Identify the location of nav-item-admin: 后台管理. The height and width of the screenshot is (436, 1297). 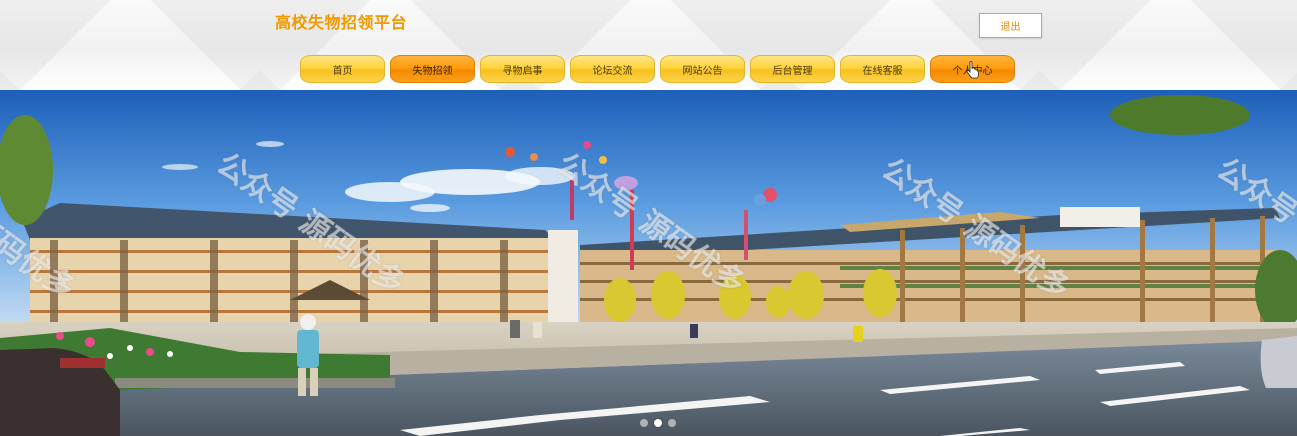
(792, 69).